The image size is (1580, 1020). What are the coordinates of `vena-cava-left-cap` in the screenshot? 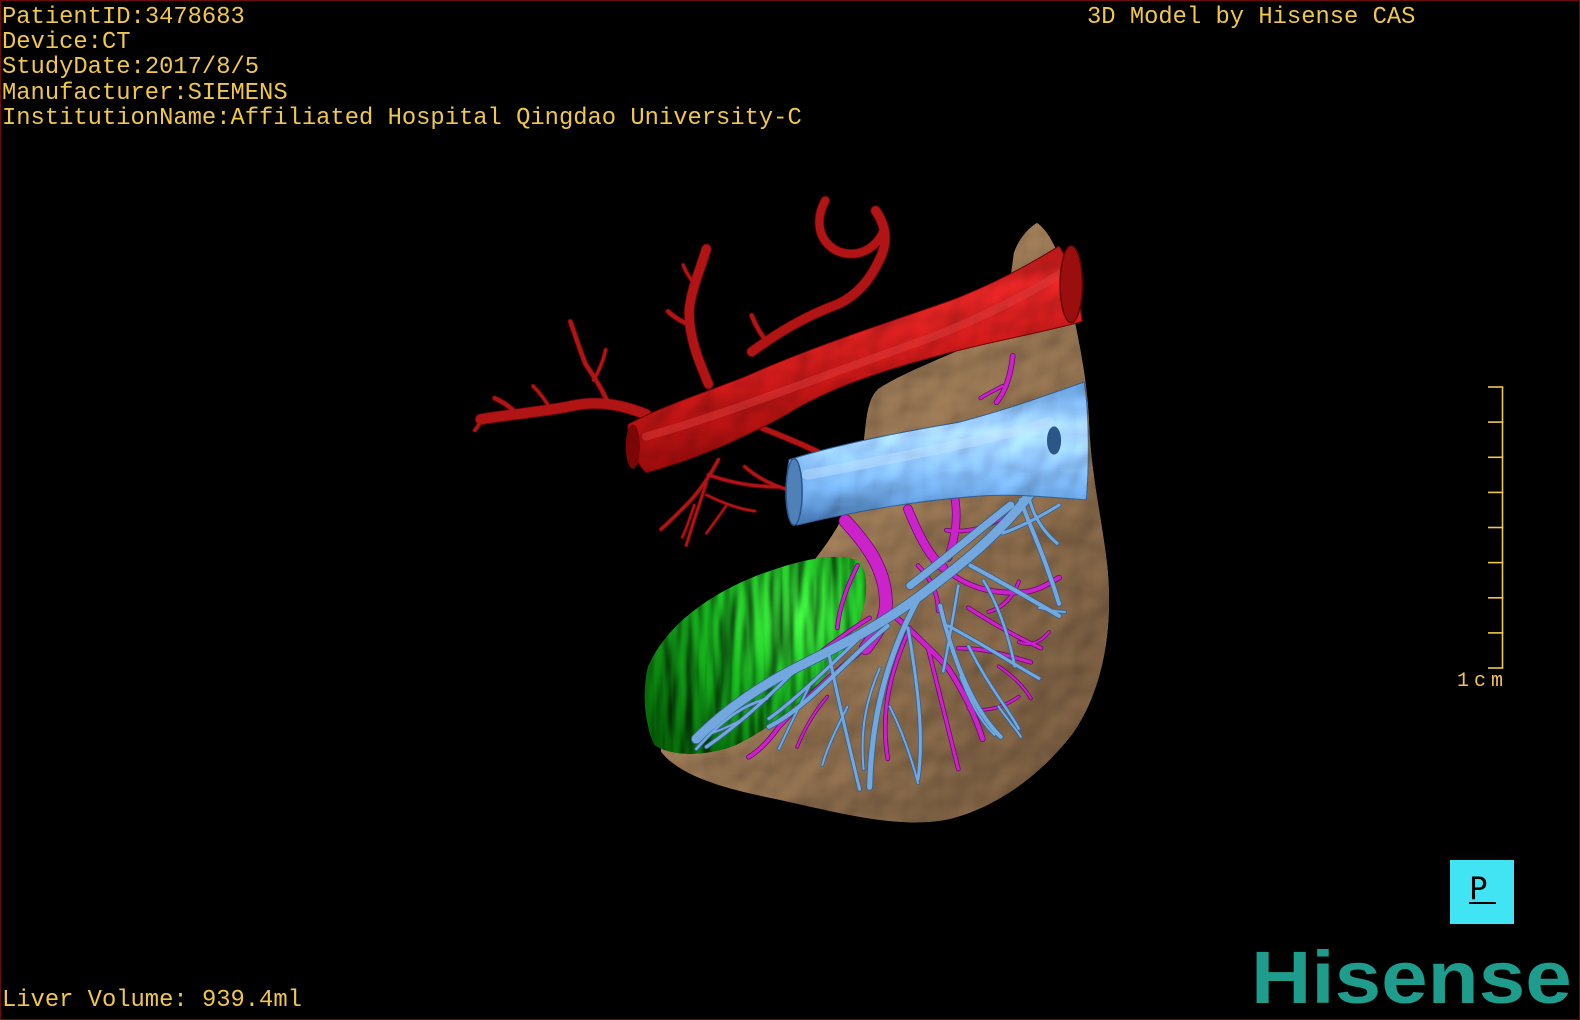 It's located at (794, 491).